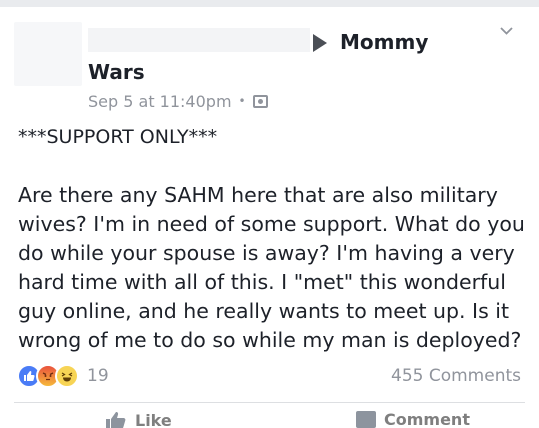 Image resolution: width=539 pixels, height=428 pixels. What do you see at coordinates (269, 402) in the screenshot?
I see `action-bar-divider` at bounding box center [269, 402].